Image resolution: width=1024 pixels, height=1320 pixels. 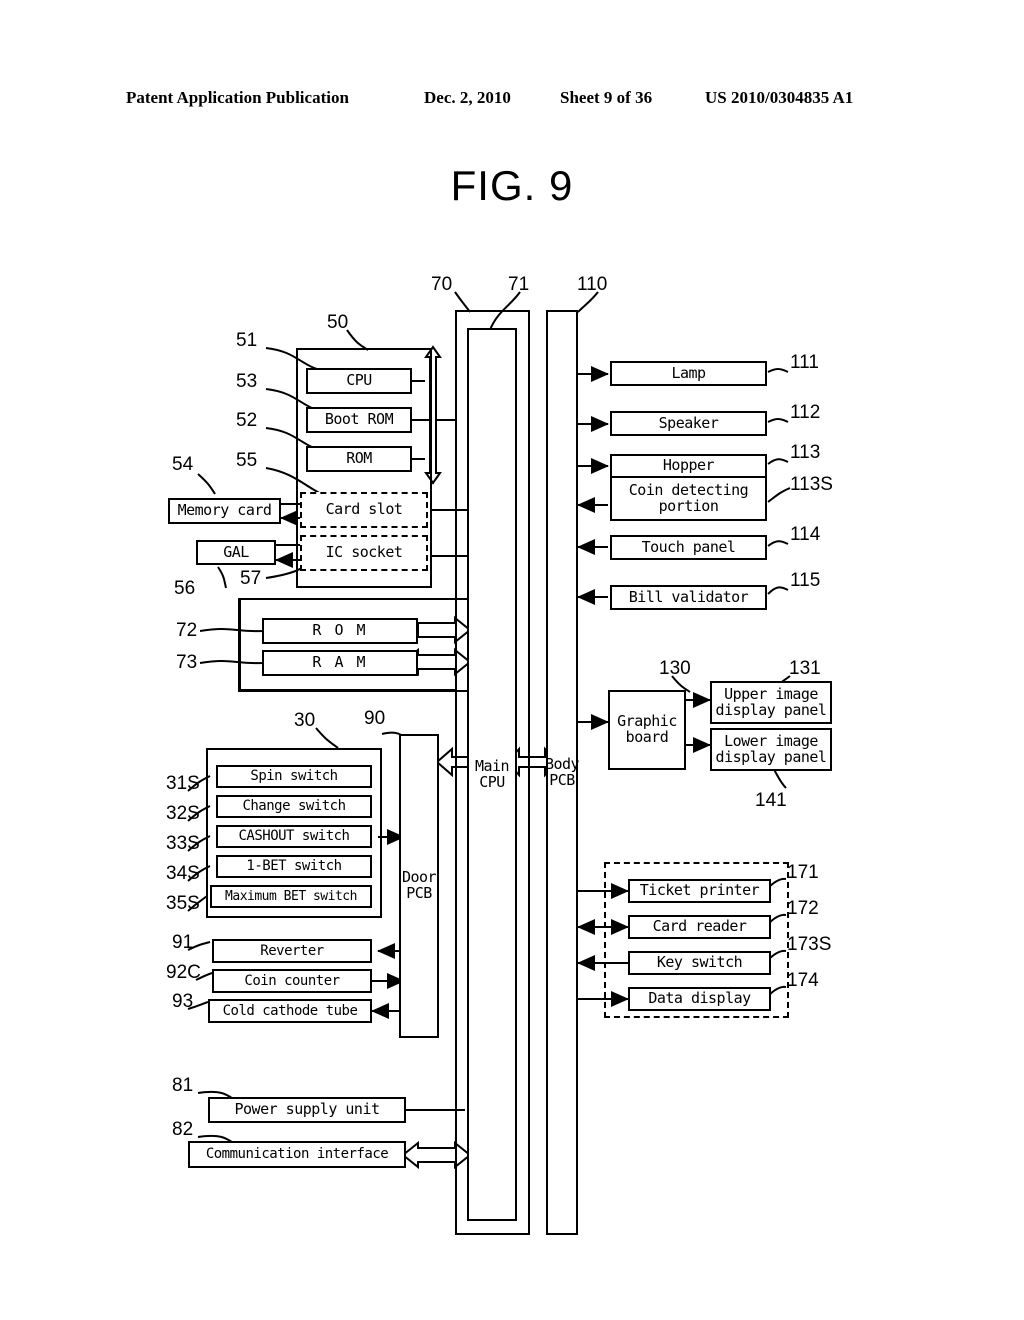 I want to click on main-cpu-line2: CPU, so click(x=492, y=781).